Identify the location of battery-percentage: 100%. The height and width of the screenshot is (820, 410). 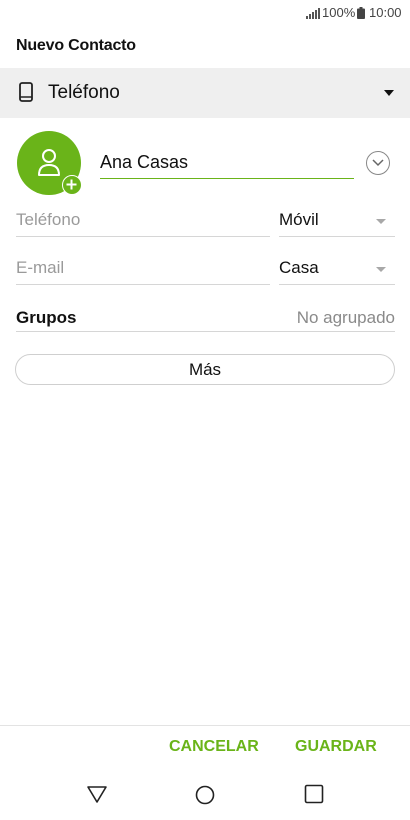
(339, 12).